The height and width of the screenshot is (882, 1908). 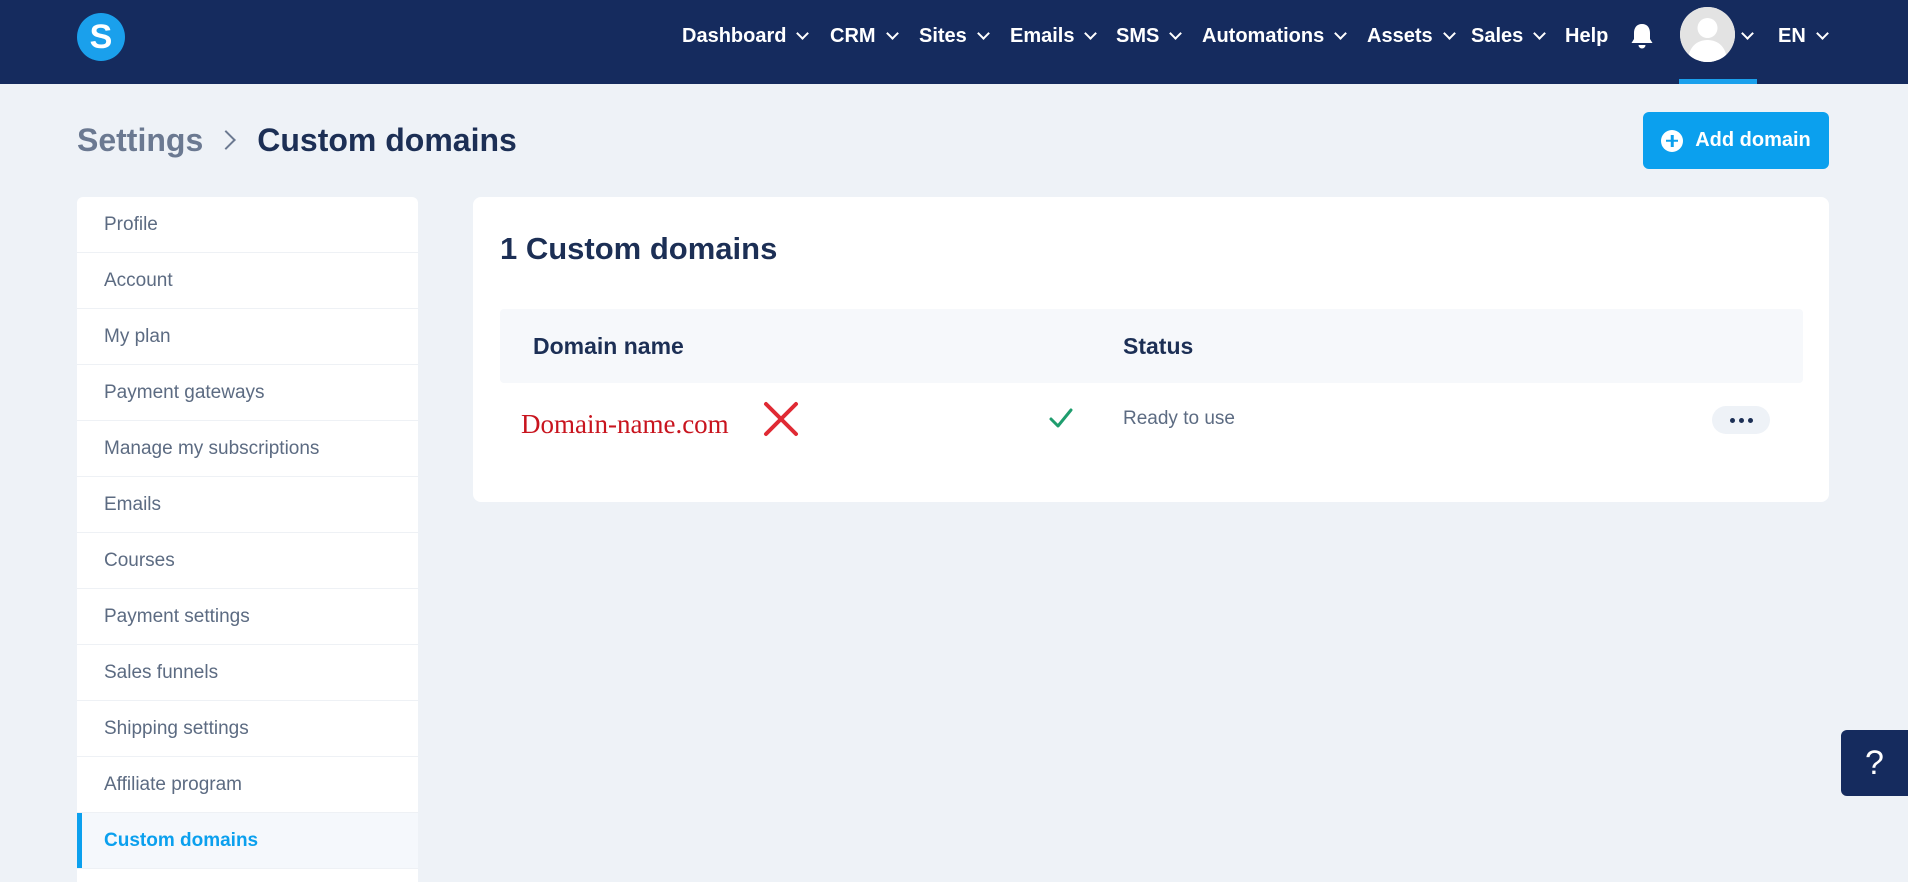 I want to click on add-domain-button: Add domain, so click(x=1736, y=140).